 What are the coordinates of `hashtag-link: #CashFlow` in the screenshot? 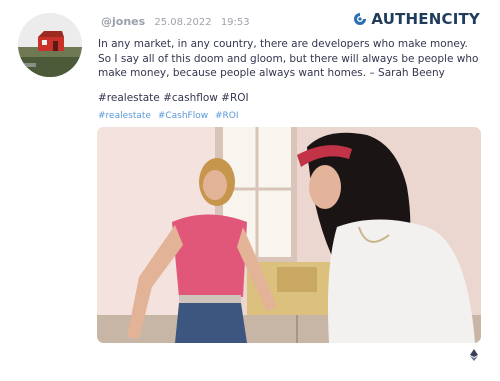 It's located at (183, 116).